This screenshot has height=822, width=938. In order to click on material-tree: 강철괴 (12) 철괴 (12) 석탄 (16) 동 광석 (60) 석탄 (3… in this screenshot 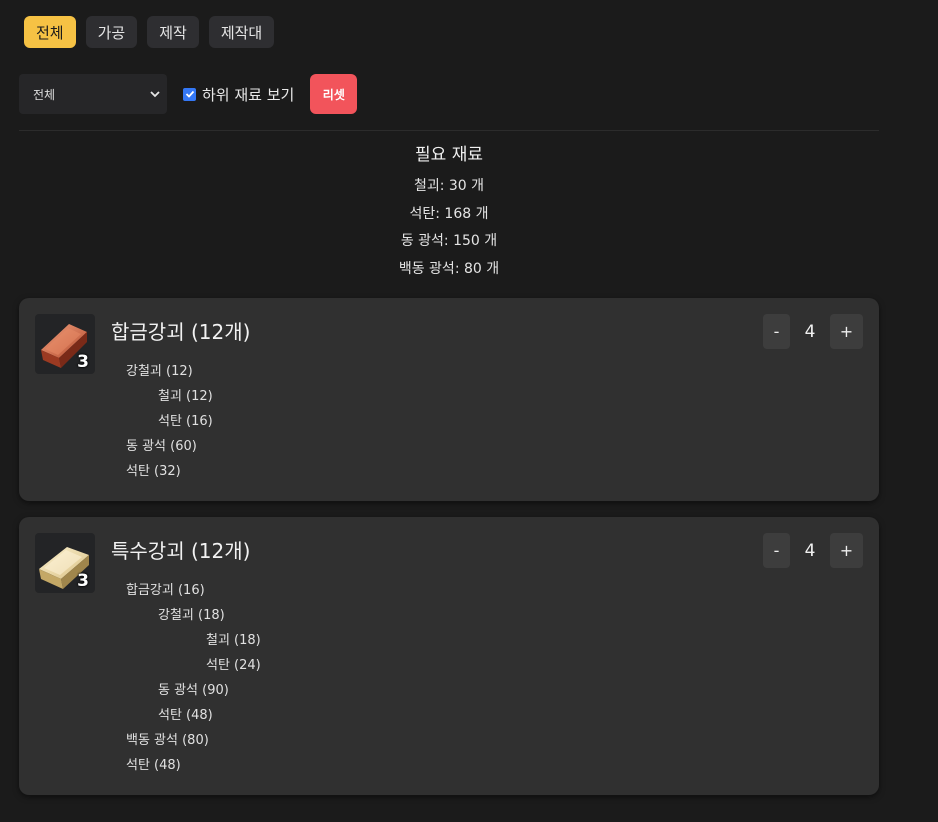, I will do `click(169, 421)`.